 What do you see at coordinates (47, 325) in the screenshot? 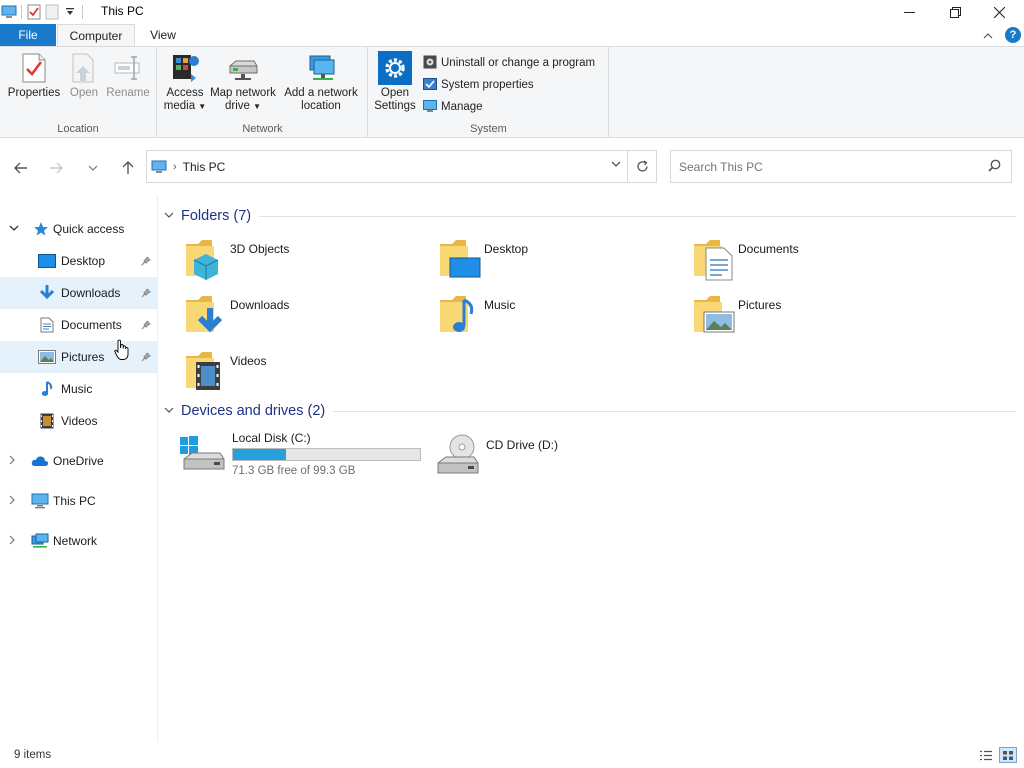
I see `documents-icon` at bounding box center [47, 325].